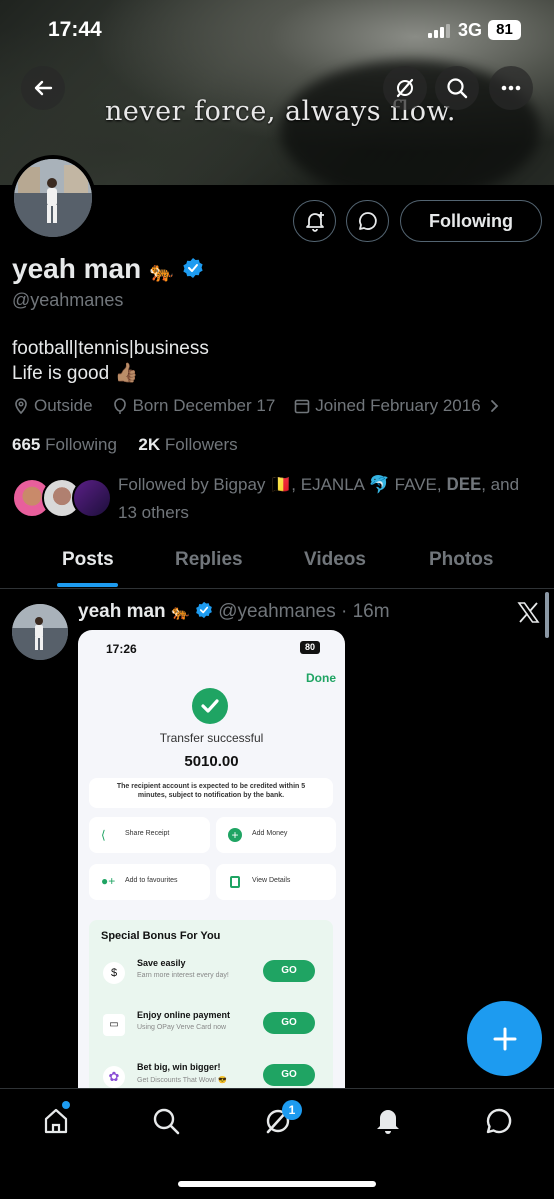 The height and width of the screenshot is (1199, 554). What do you see at coordinates (388, 1121) in the screenshot?
I see `nav-notifications` at bounding box center [388, 1121].